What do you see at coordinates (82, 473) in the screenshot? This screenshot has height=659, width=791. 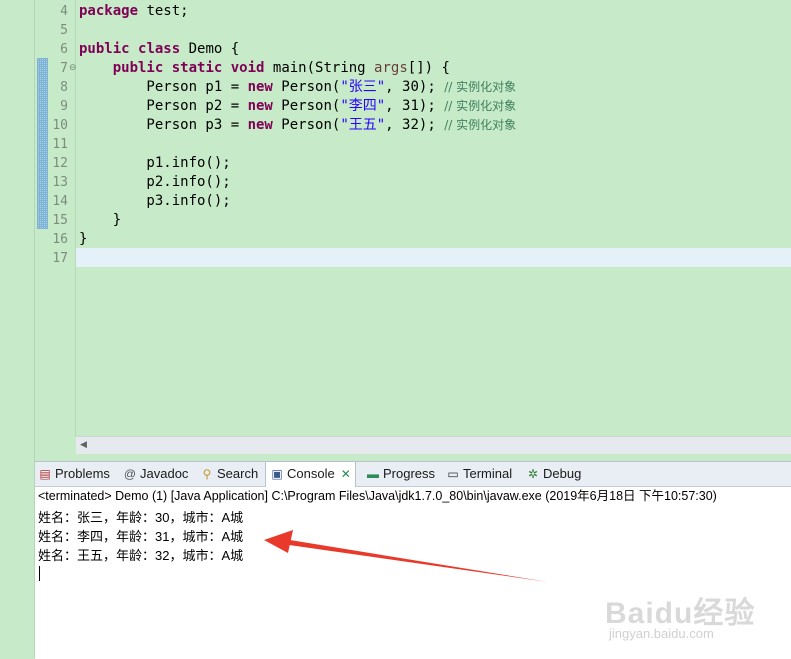 I see `tab-label: Problems` at bounding box center [82, 473].